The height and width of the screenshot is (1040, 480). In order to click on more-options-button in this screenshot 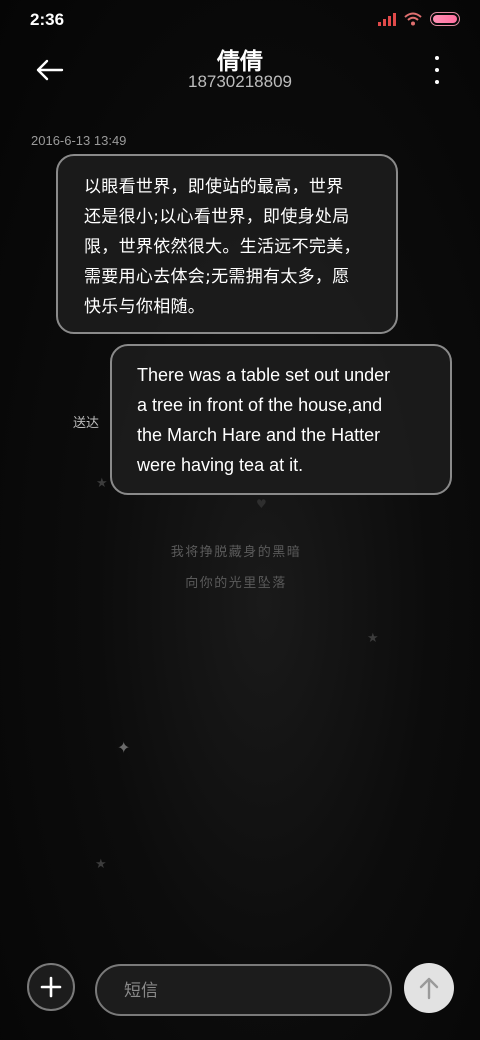, I will do `click(437, 70)`.